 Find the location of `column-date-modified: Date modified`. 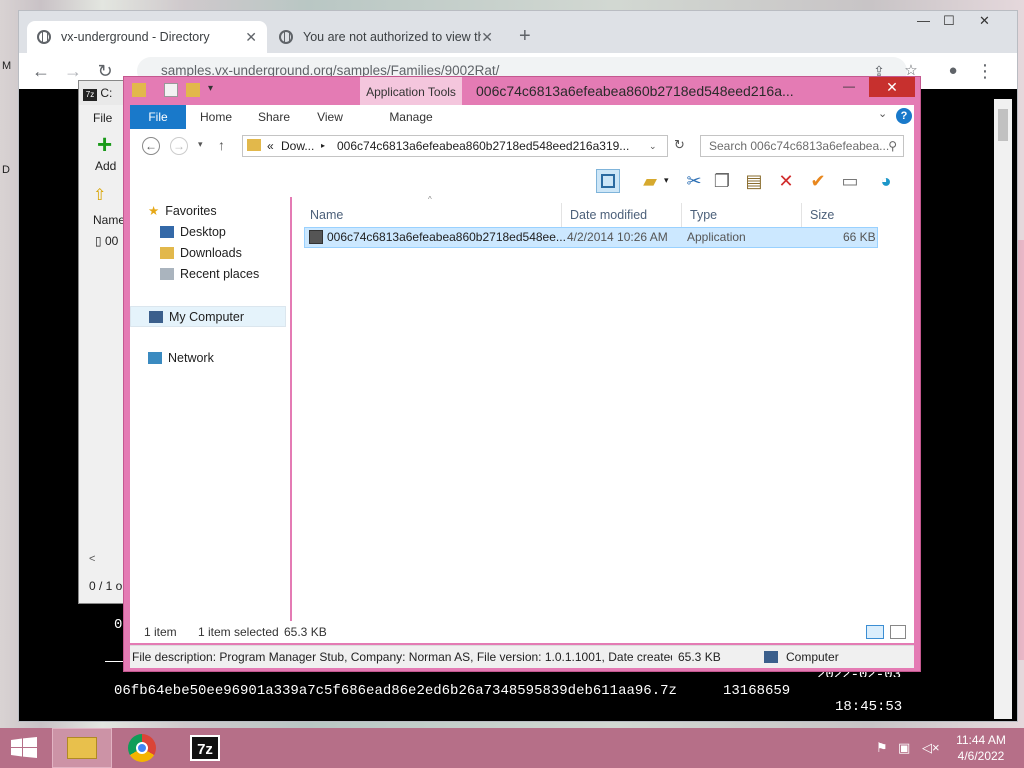

column-date-modified: Date modified is located at coordinates (622, 215).